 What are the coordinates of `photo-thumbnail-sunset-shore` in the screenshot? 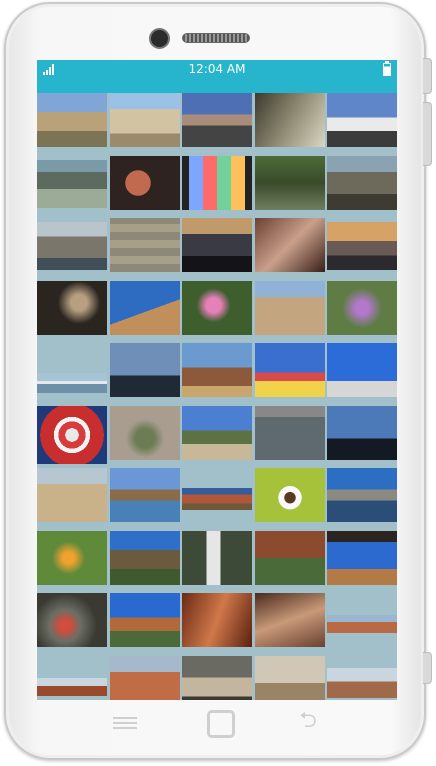 It's located at (362, 246).